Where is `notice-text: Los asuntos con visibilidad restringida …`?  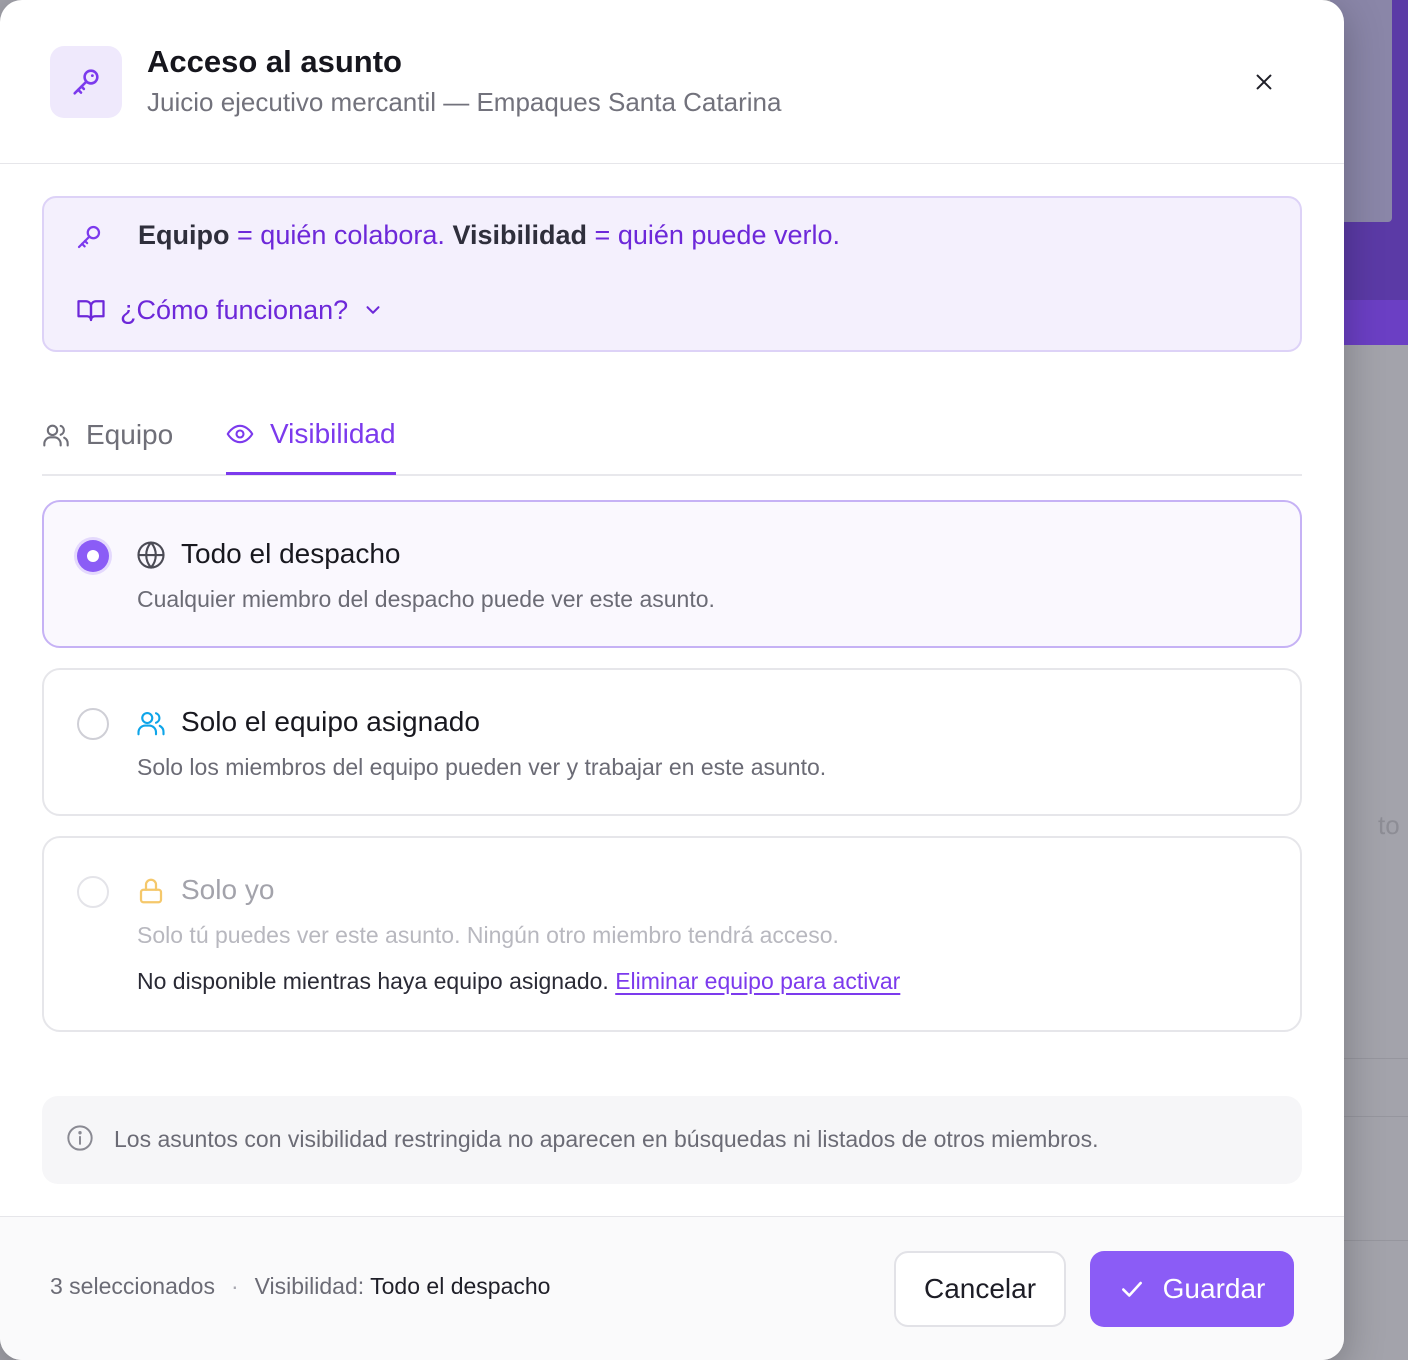 notice-text: Los asuntos con visibilidad restringida … is located at coordinates (606, 1139).